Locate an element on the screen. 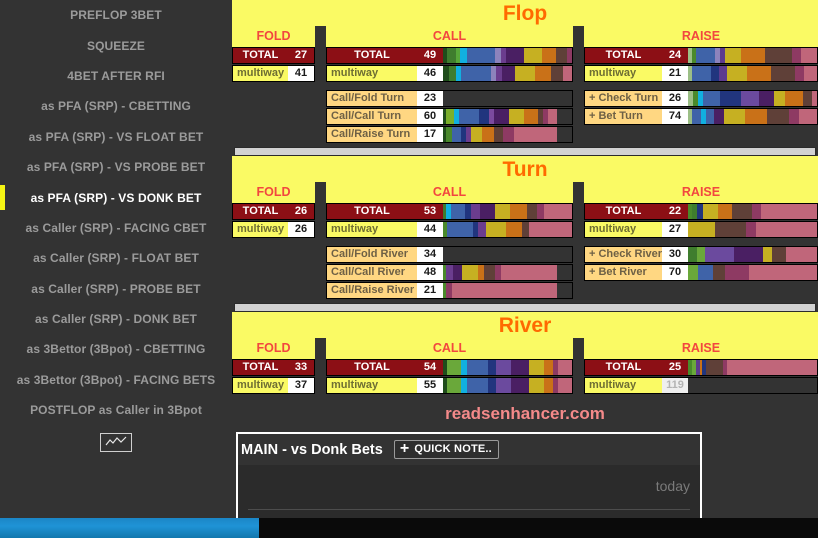 Image resolution: width=818 pixels, height=538 pixels. street-band: Turn FOLD CALL RAISE is located at coordinates (525, 179).